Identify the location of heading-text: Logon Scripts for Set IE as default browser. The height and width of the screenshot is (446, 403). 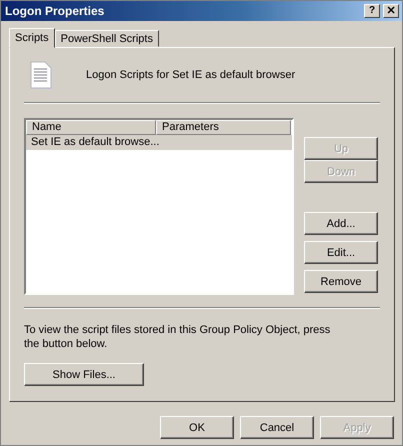
(191, 75).